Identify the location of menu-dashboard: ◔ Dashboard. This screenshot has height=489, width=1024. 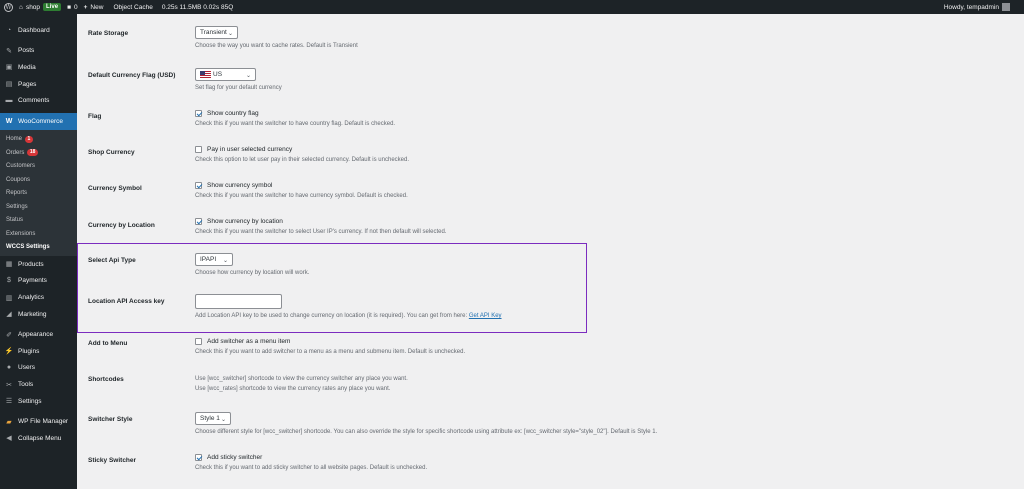
(38, 30).